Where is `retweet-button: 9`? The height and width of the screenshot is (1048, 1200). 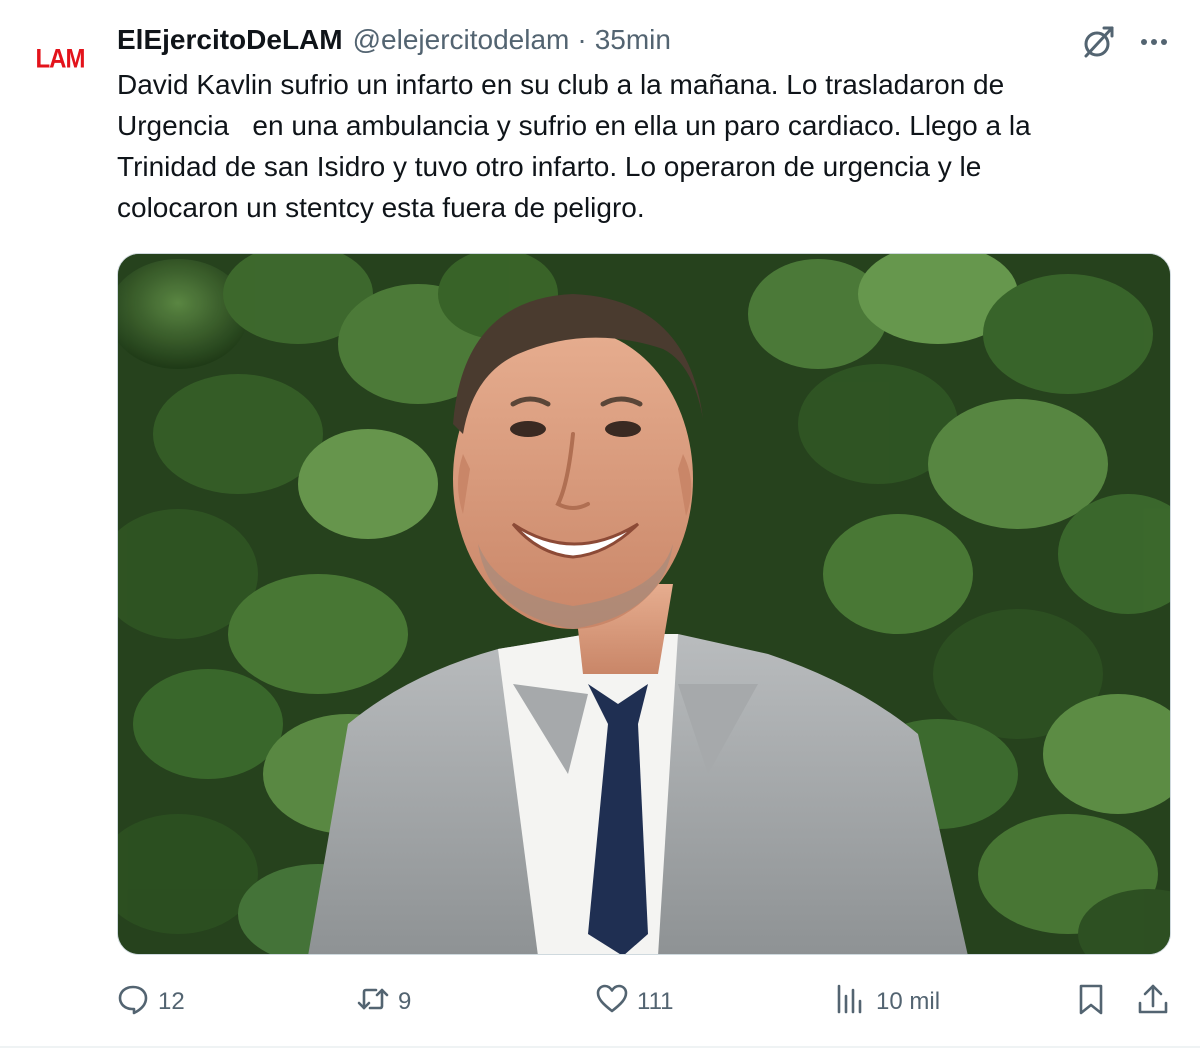
retweet-button: 9 is located at coordinates (383, 1002).